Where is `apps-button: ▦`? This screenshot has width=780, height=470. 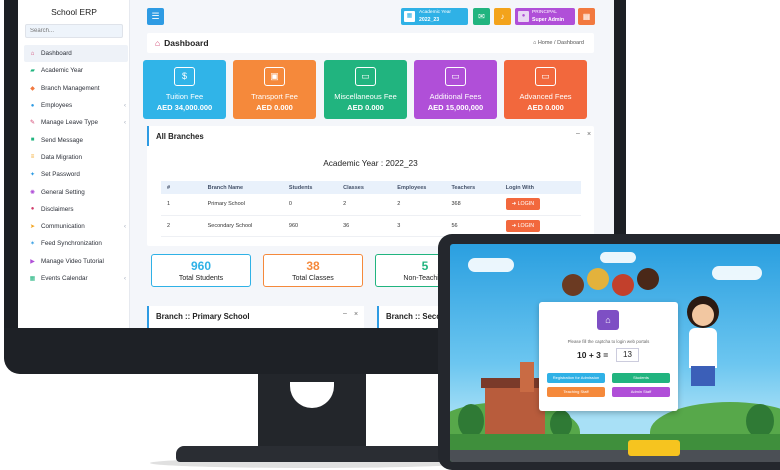 apps-button: ▦ is located at coordinates (586, 16).